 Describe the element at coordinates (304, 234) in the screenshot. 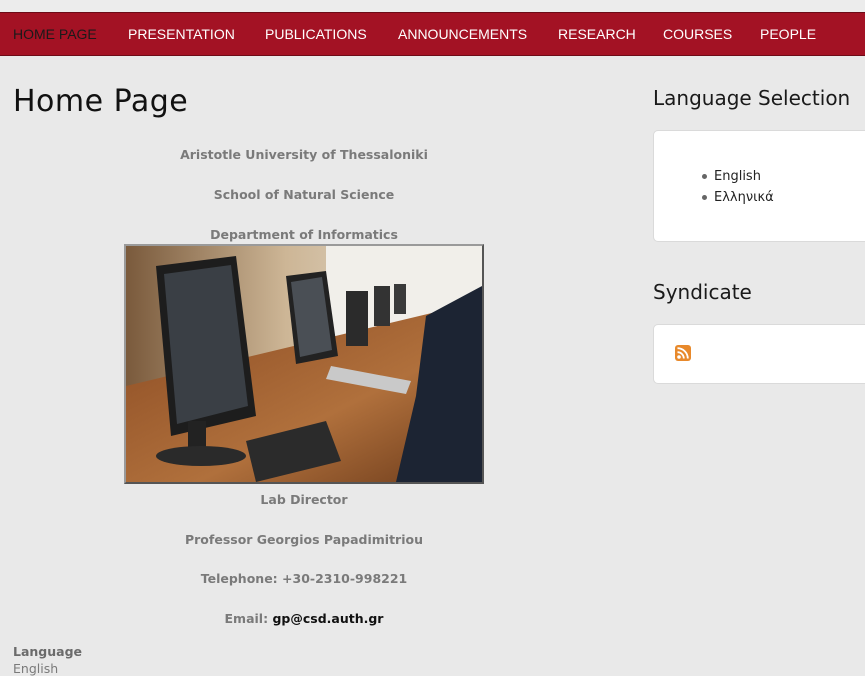

I see `department-name: Department of Informatics` at that location.